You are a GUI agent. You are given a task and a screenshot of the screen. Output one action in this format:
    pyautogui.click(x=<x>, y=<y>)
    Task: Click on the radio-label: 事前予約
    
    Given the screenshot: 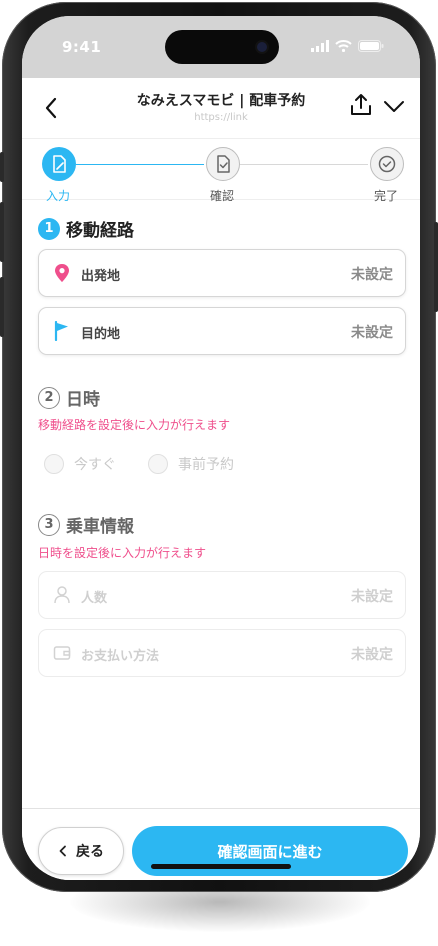 What is the action you would take?
    pyautogui.click(x=206, y=465)
    